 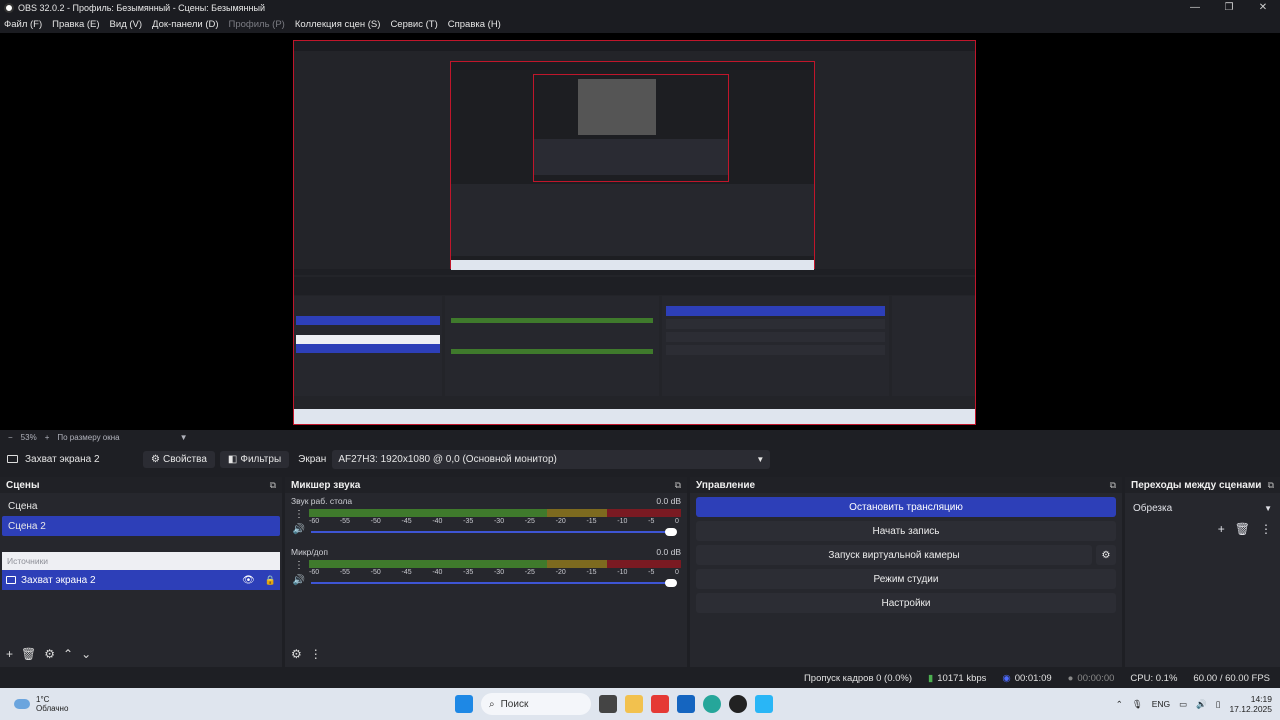 What do you see at coordinates (23, 24) in the screenshot?
I see `menu-file: Файл (F)` at bounding box center [23, 24].